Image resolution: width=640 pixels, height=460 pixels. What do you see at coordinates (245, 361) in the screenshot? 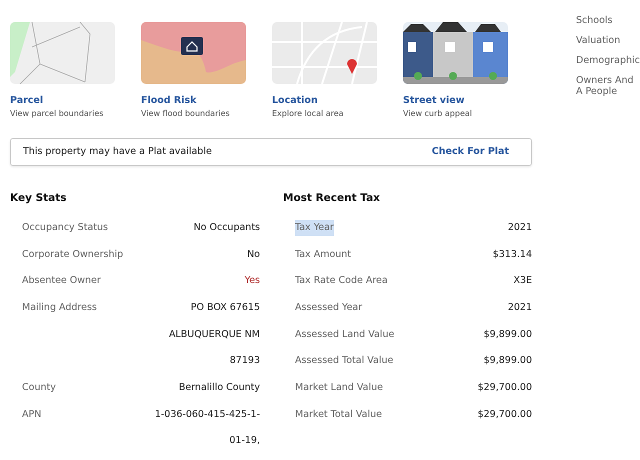
I see `stat-value: 87193` at bounding box center [245, 361].